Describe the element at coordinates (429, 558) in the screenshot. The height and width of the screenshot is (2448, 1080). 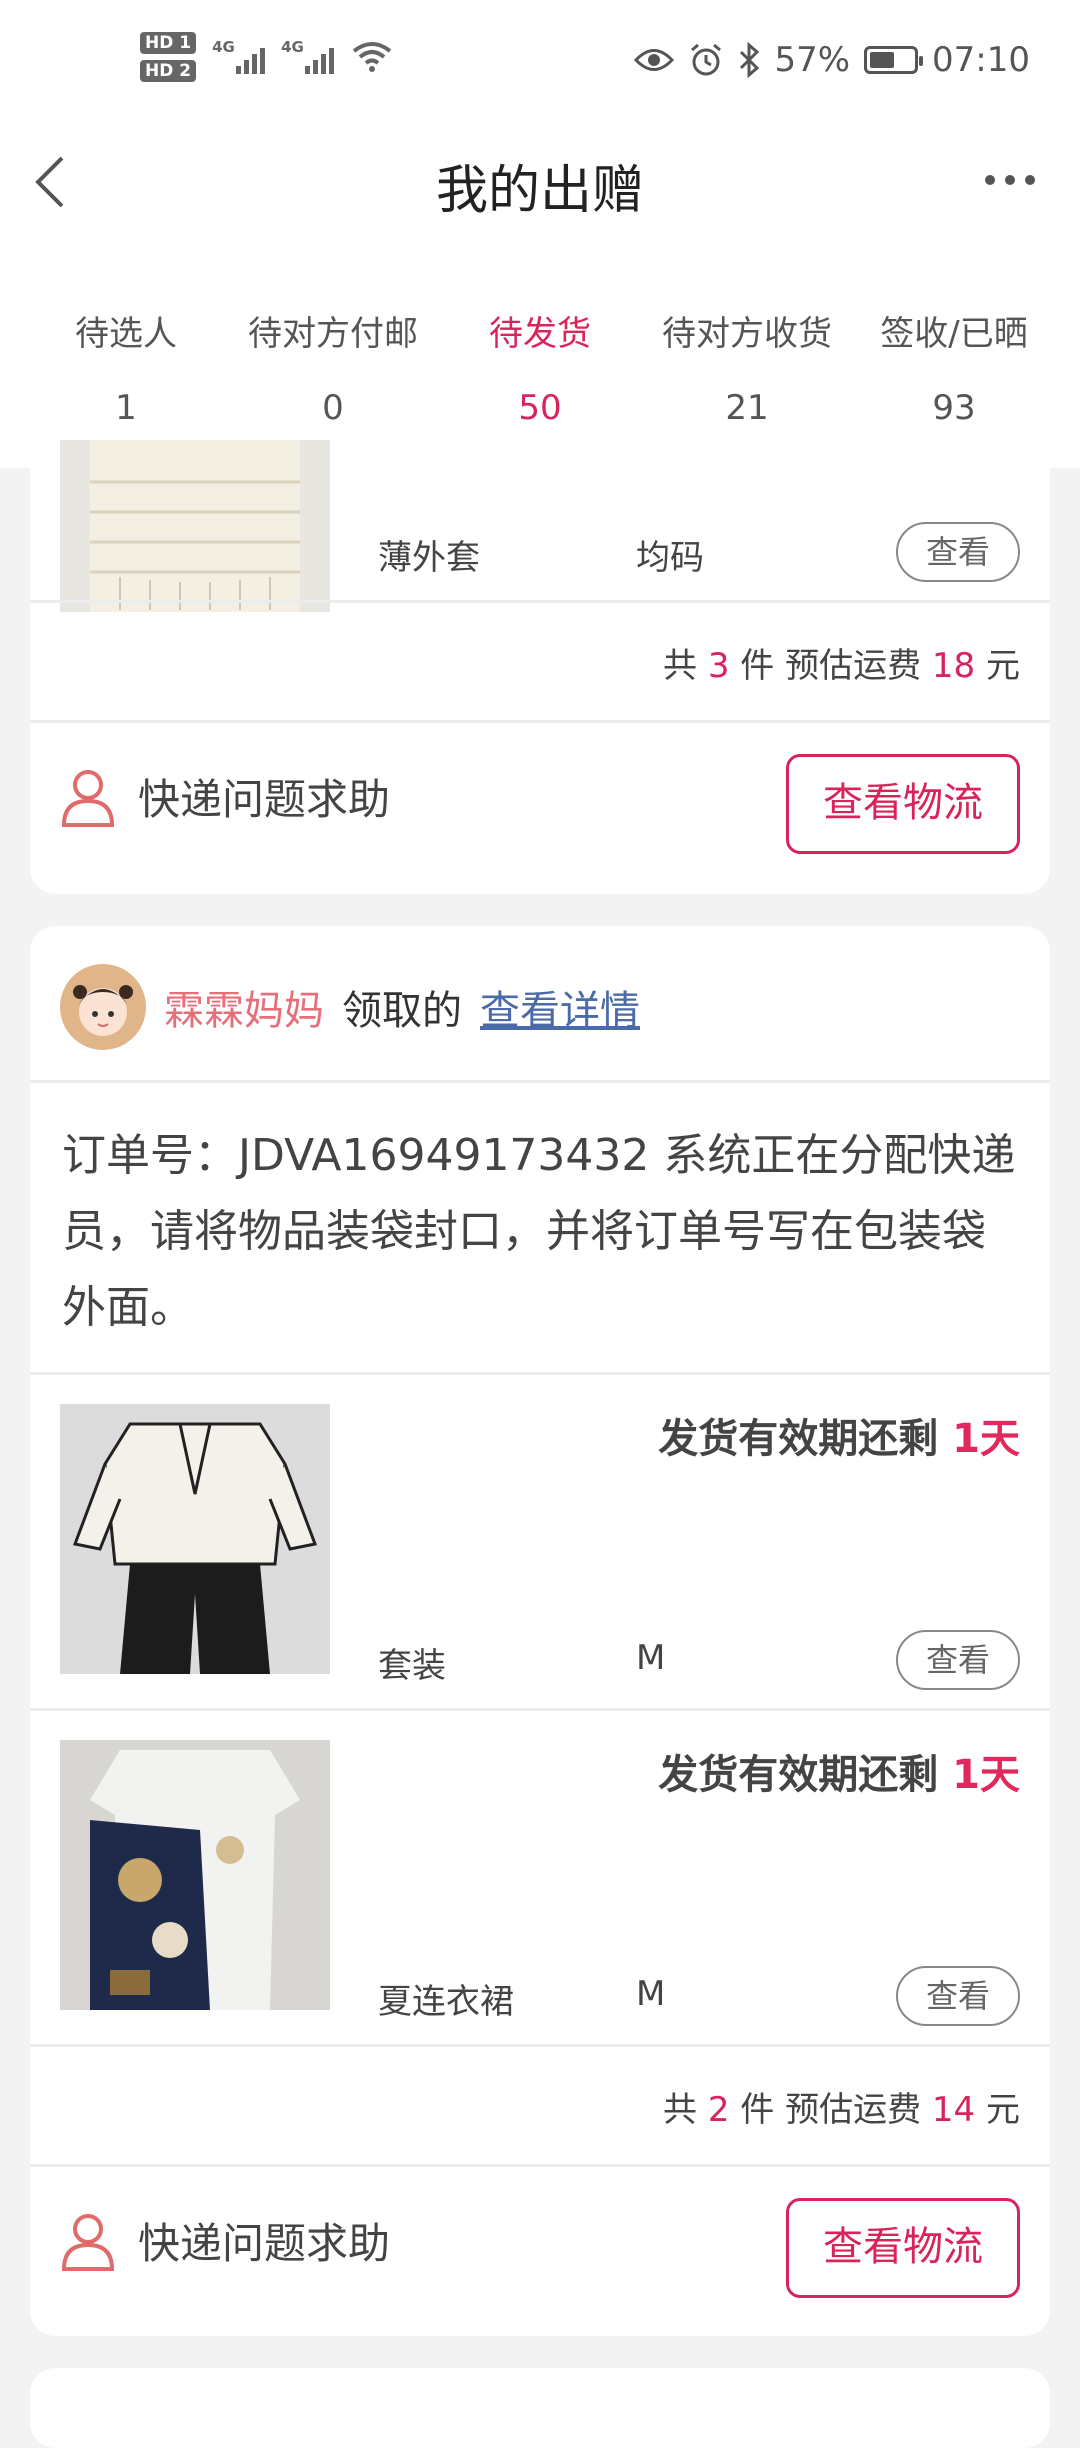
I see `product-name: 薄外套` at that location.